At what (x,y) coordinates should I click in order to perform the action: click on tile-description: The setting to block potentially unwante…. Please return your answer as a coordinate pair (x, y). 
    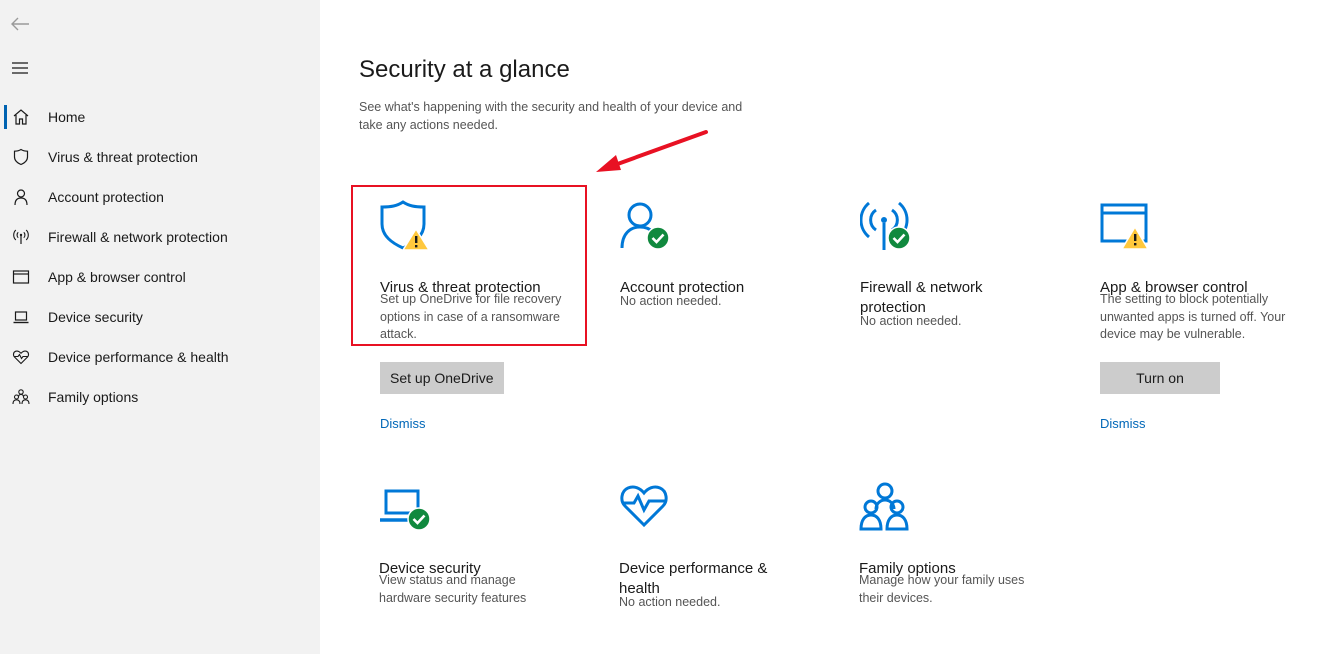
    Looking at the image, I should click on (1193, 316).